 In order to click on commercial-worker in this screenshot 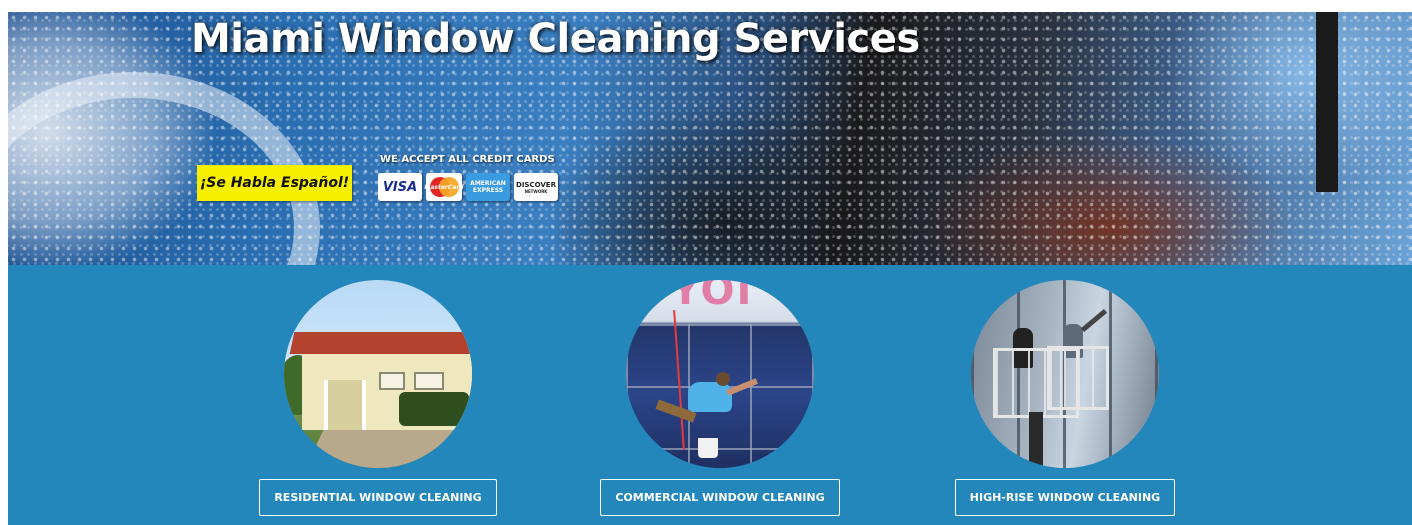, I will do `click(710, 397)`.